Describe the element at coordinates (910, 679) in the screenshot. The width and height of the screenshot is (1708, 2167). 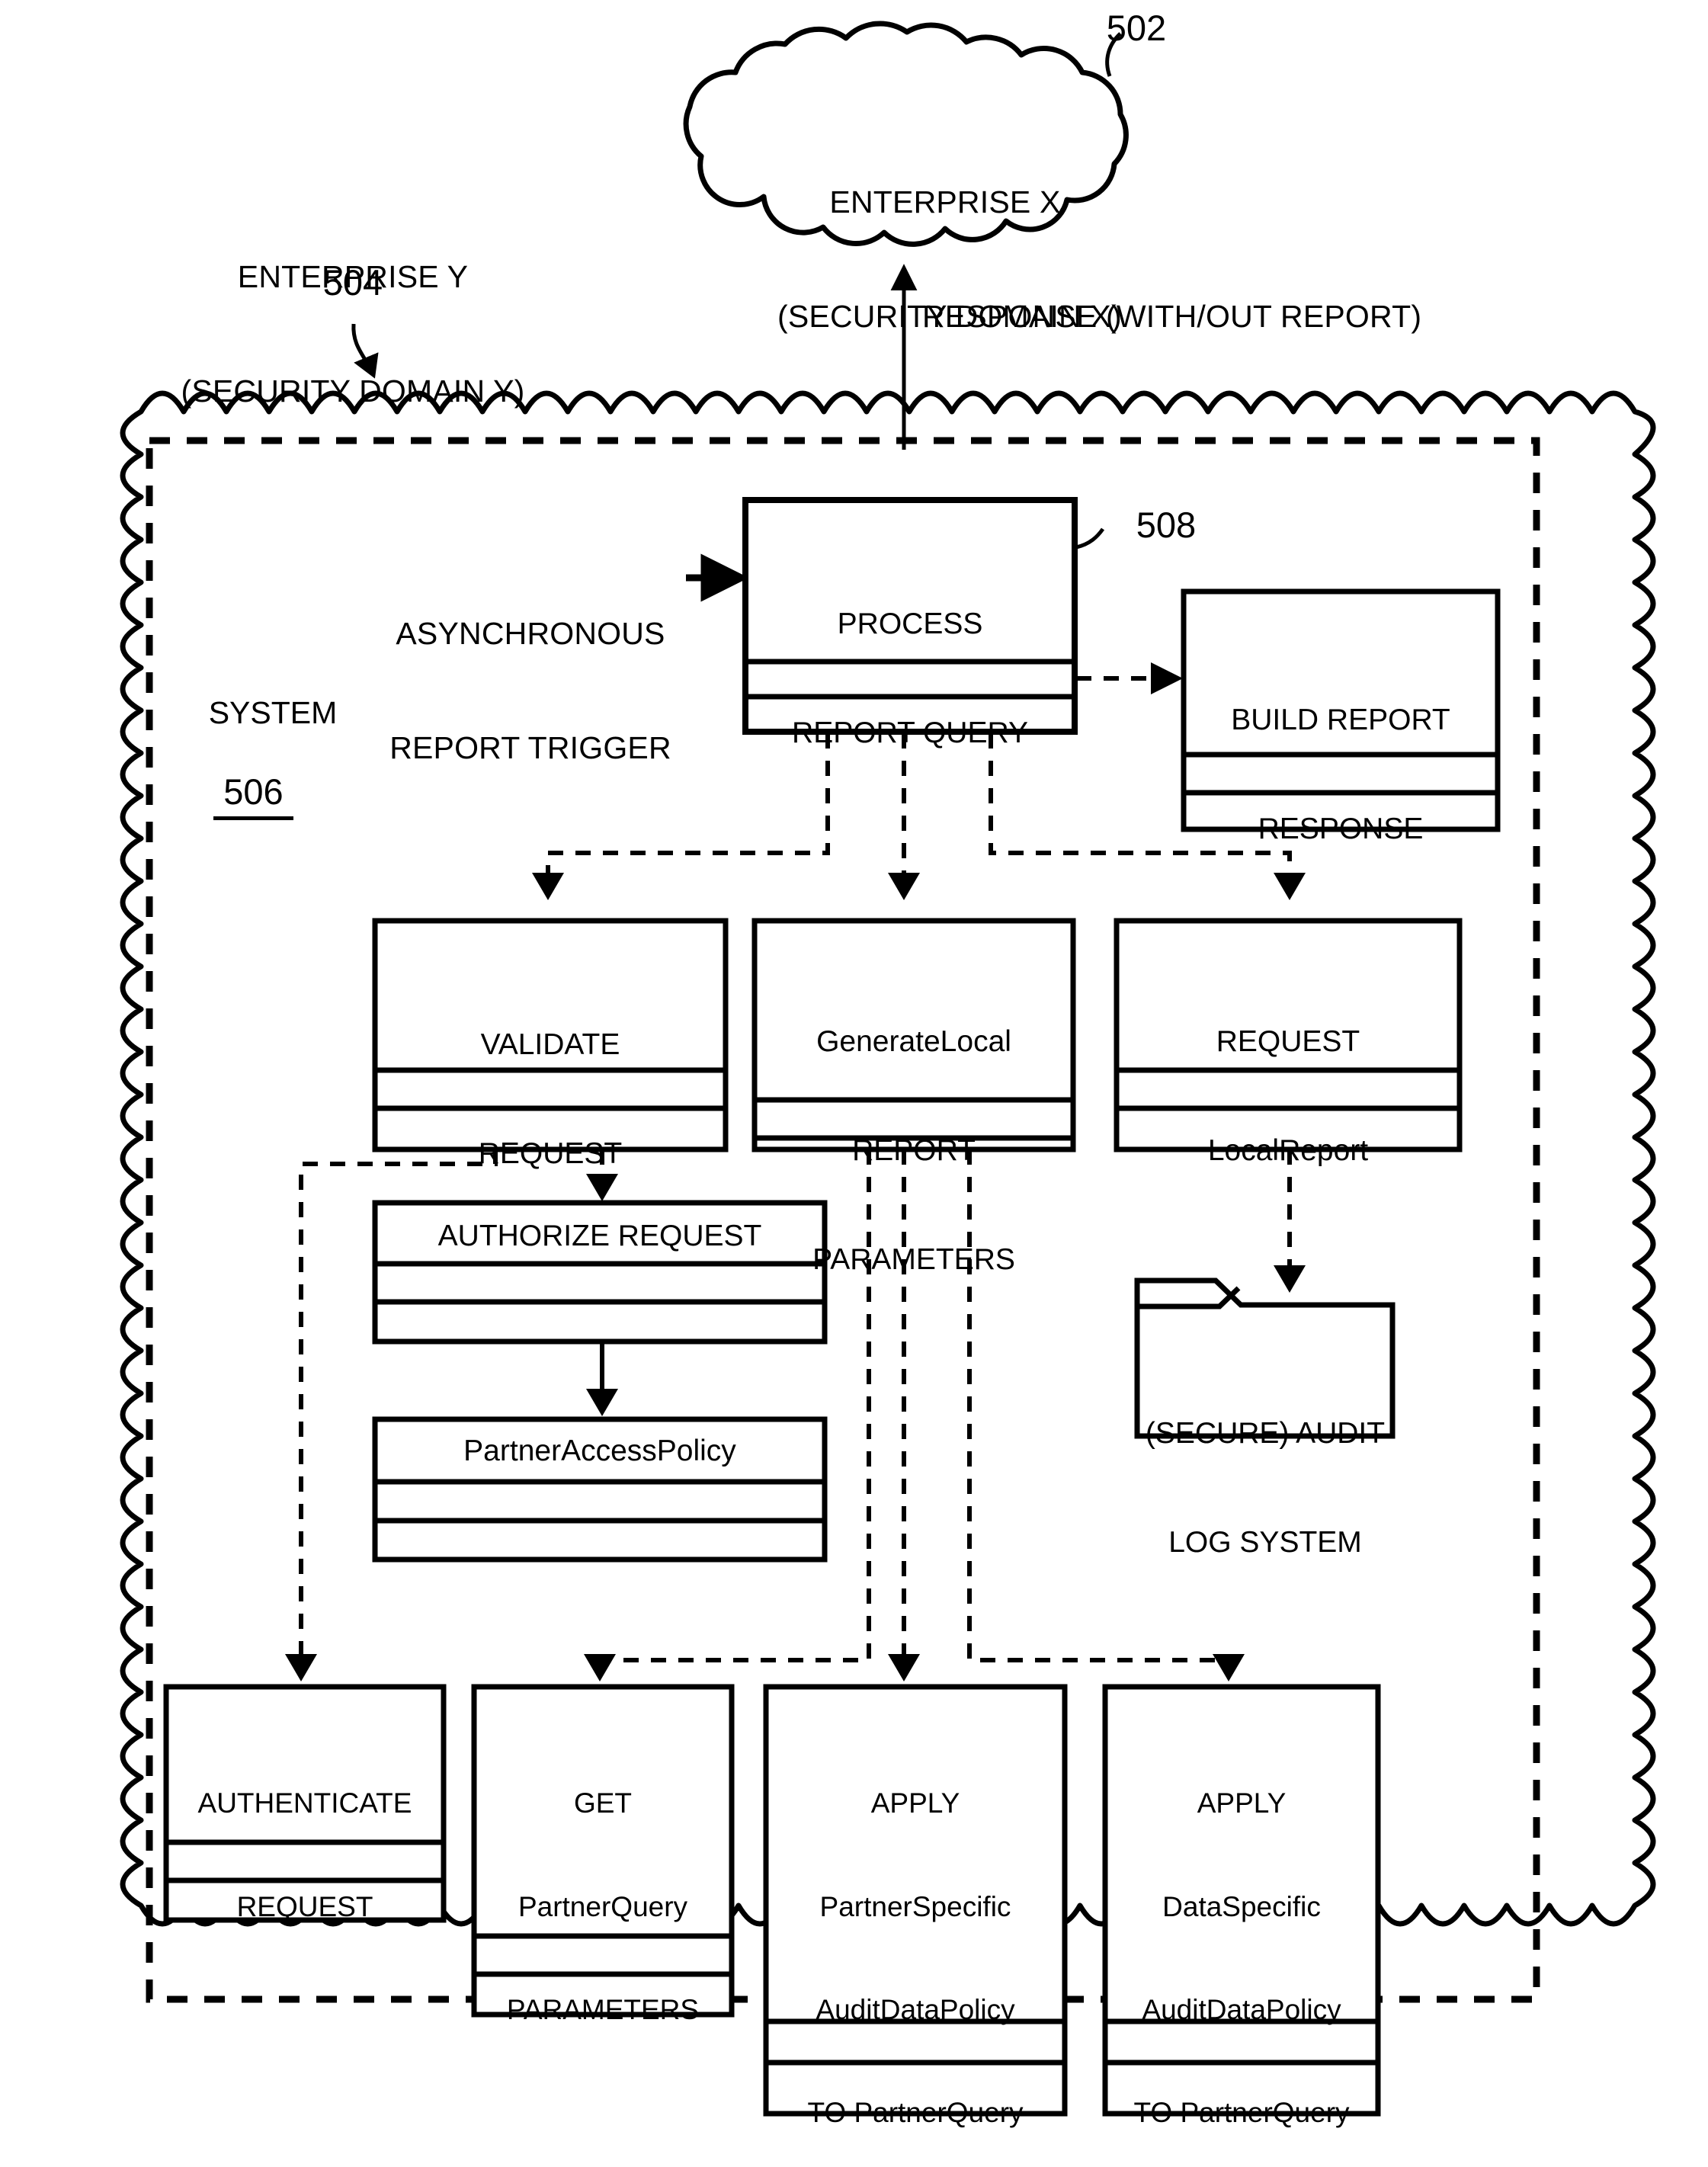
I see `node-process-report-query-label: PROCESS REPORT QUERY` at that location.